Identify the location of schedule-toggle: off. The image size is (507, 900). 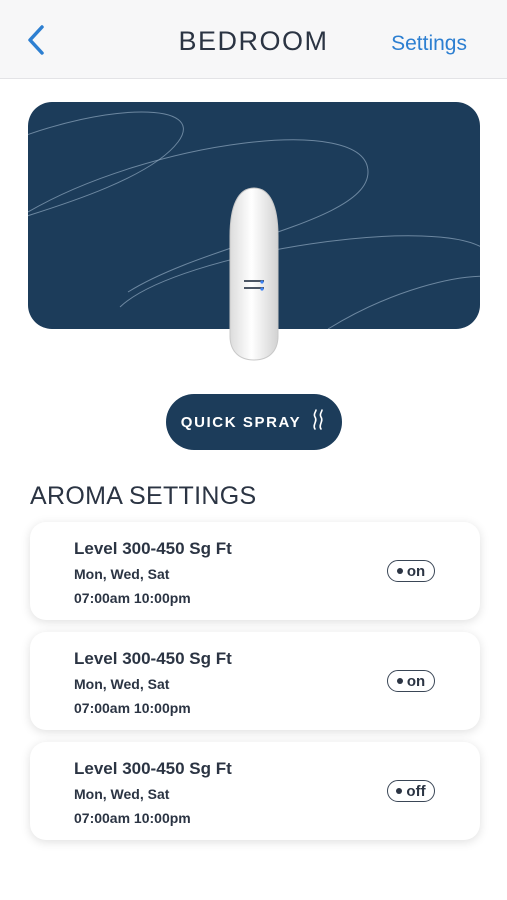
(411, 791).